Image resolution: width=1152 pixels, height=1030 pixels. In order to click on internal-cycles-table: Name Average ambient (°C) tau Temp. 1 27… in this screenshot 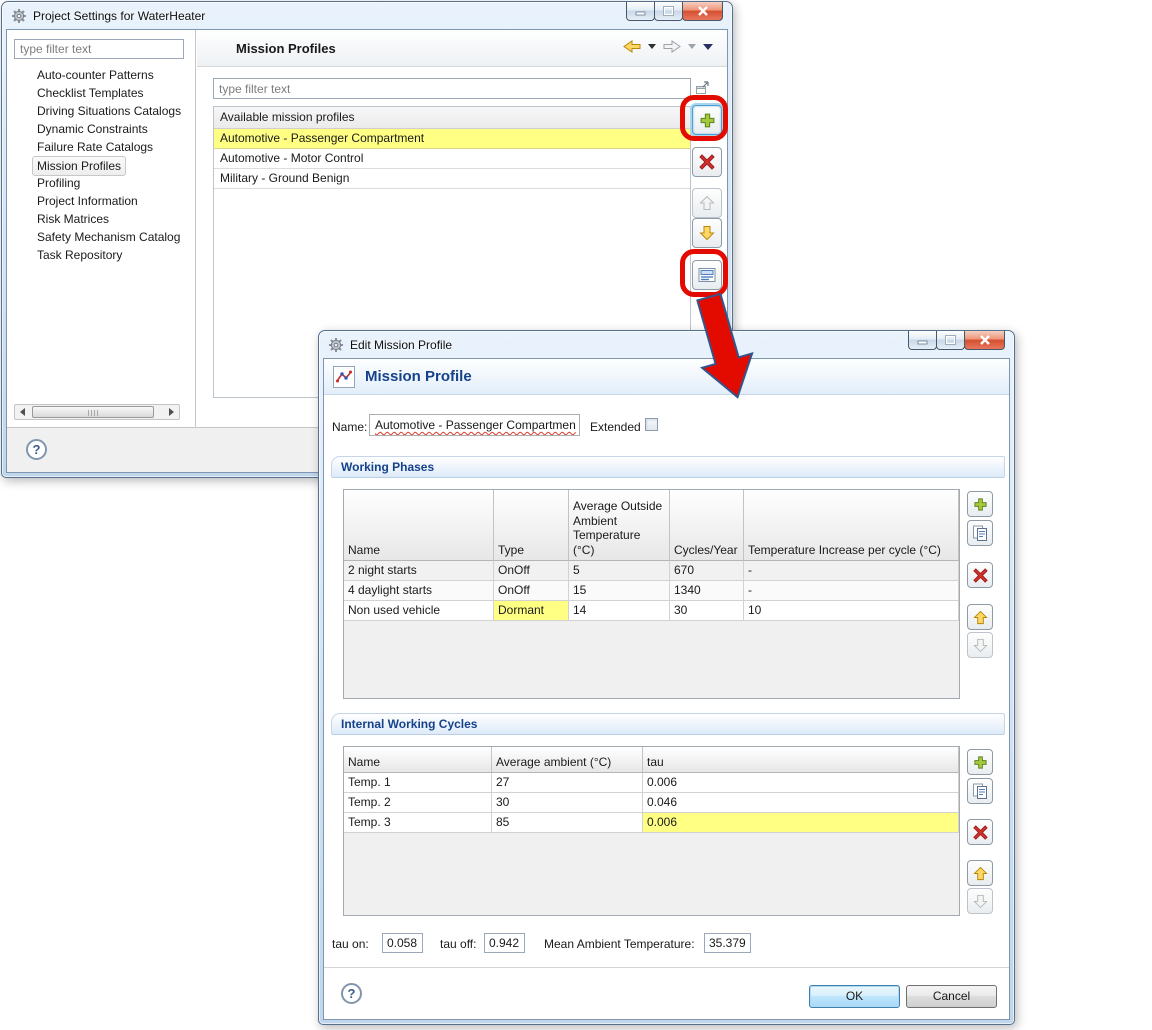, I will do `click(651, 831)`.